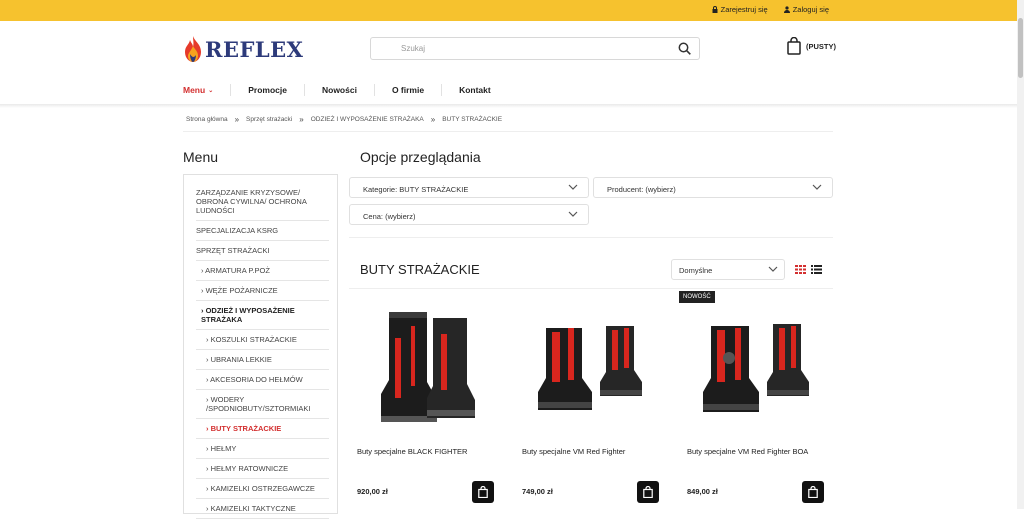 This screenshot has height=519, width=1024. I want to click on search-input: Szukaj, so click(413, 48).